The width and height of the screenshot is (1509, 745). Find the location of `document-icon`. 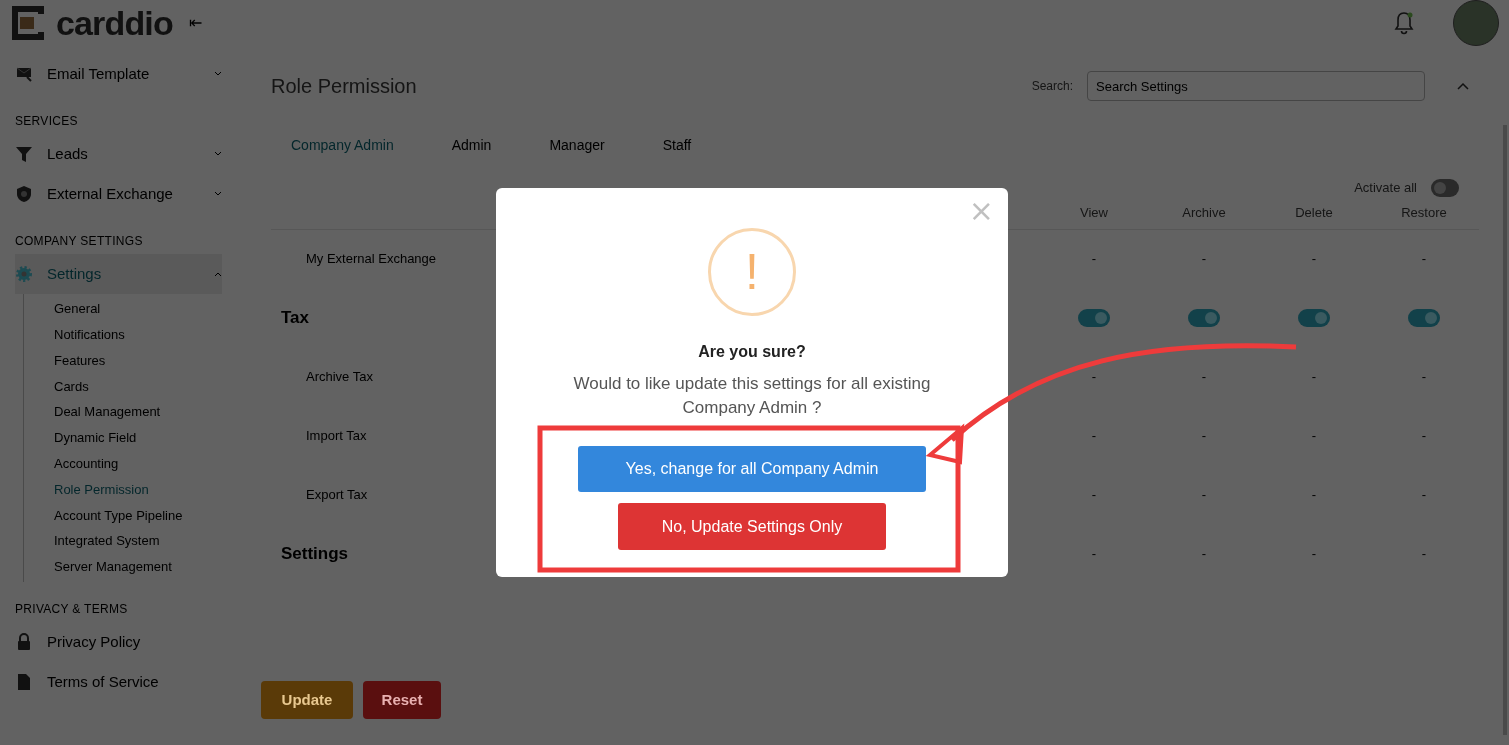

document-icon is located at coordinates (24, 681).